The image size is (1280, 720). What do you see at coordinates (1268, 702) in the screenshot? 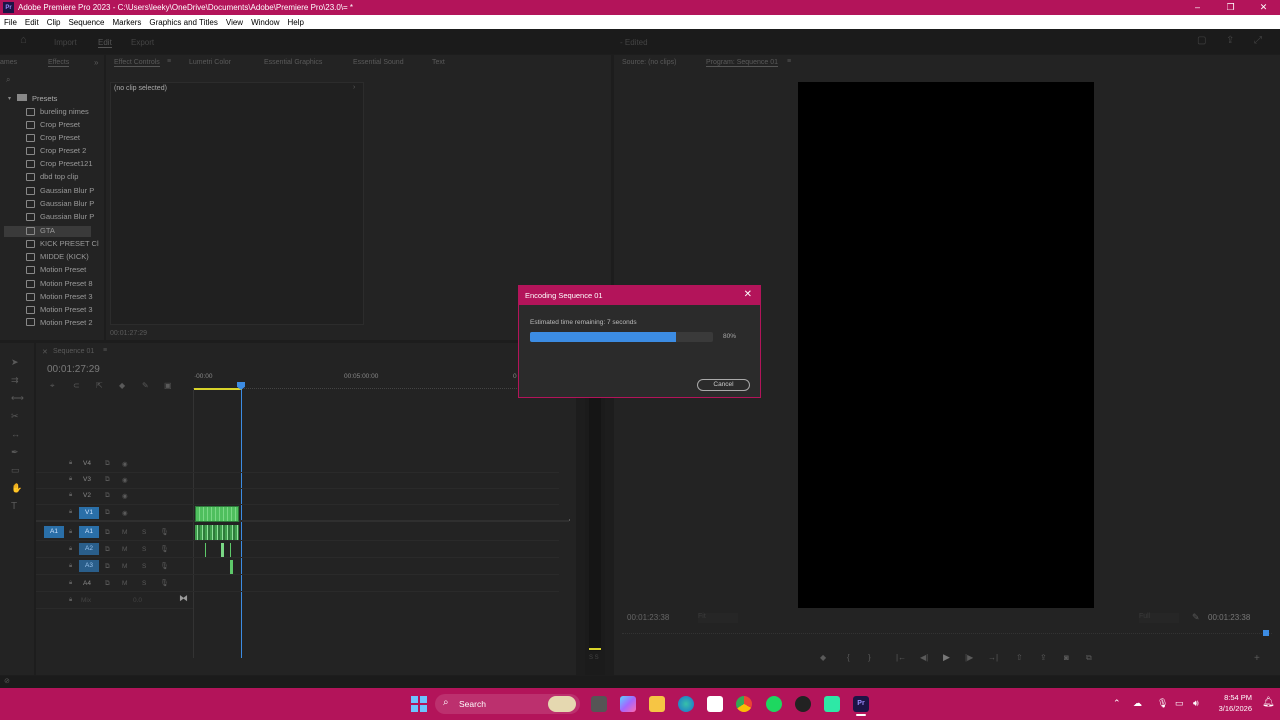
I see `notifications-icon: 🔔︎` at bounding box center [1268, 702].